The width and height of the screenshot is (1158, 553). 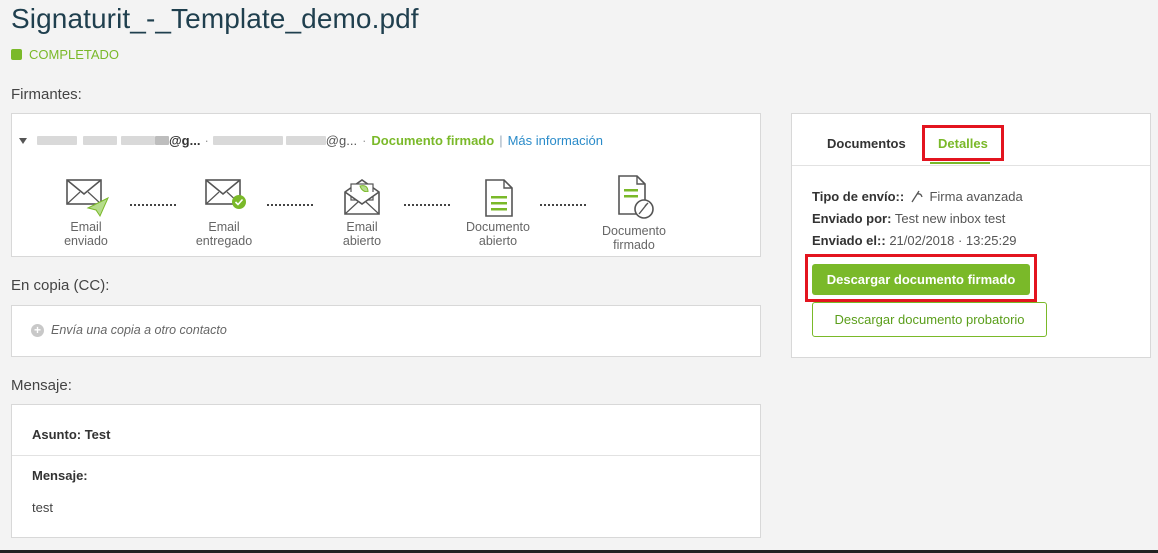 I want to click on highlight-box-button, so click(x=921, y=278).